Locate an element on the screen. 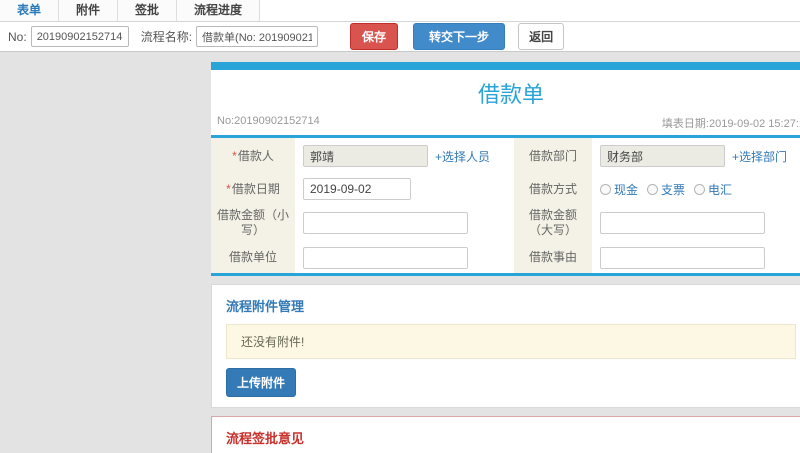 The height and width of the screenshot is (453, 800). radio-wire-label: 电汇 is located at coordinates (720, 189).